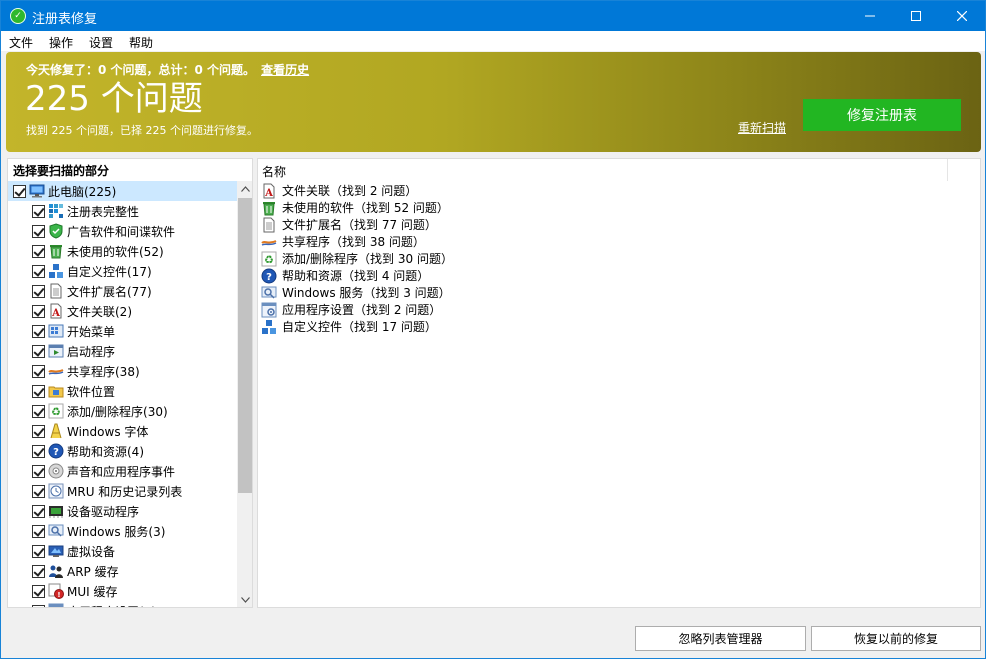  I want to click on rescan-link: 重新扫描, so click(762, 127).